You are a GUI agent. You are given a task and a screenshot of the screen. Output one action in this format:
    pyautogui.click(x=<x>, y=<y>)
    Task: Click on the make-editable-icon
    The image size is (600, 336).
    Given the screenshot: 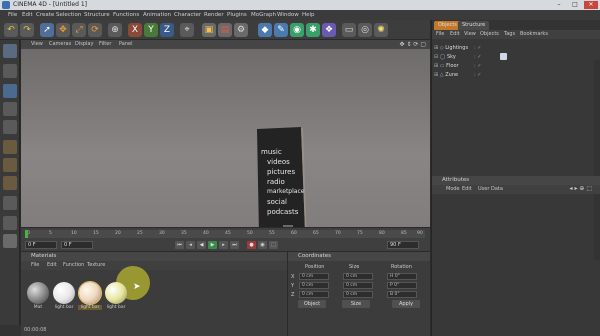 What is the action you would take?
    pyautogui.click(x=10, y=51)
    